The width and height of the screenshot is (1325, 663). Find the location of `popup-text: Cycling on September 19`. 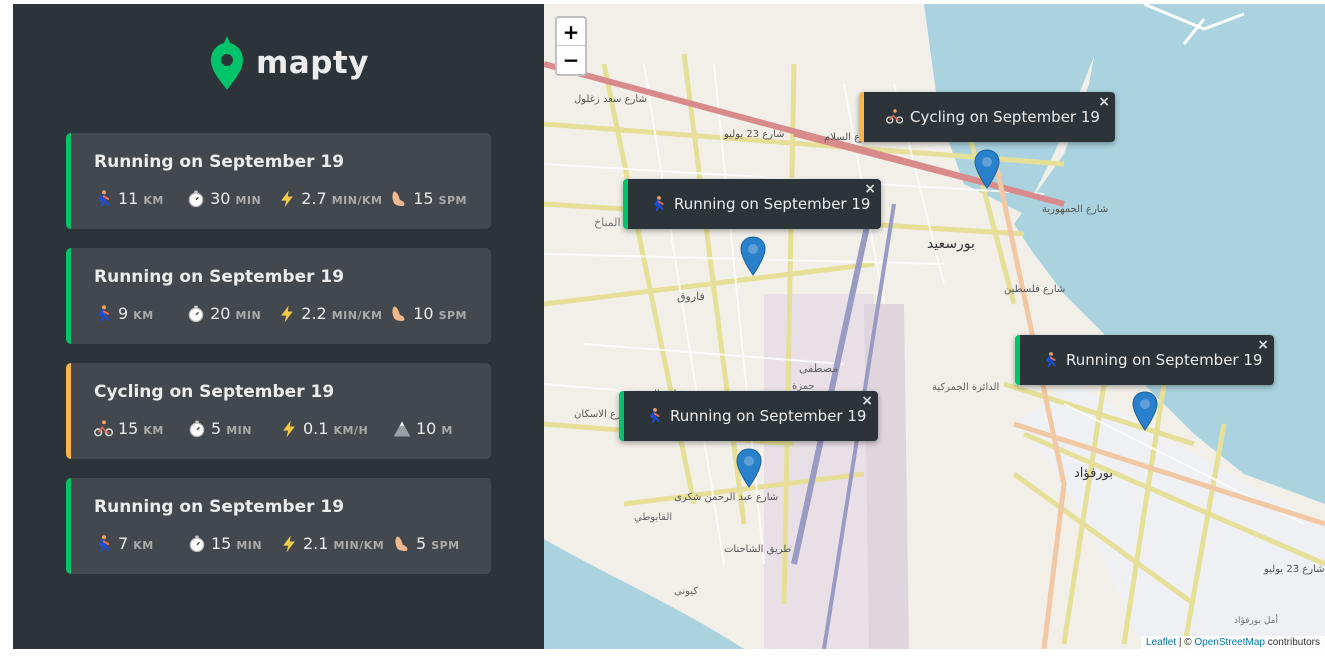

popup-text: Cycling on September 19 is located at coordinates (1005, 117).